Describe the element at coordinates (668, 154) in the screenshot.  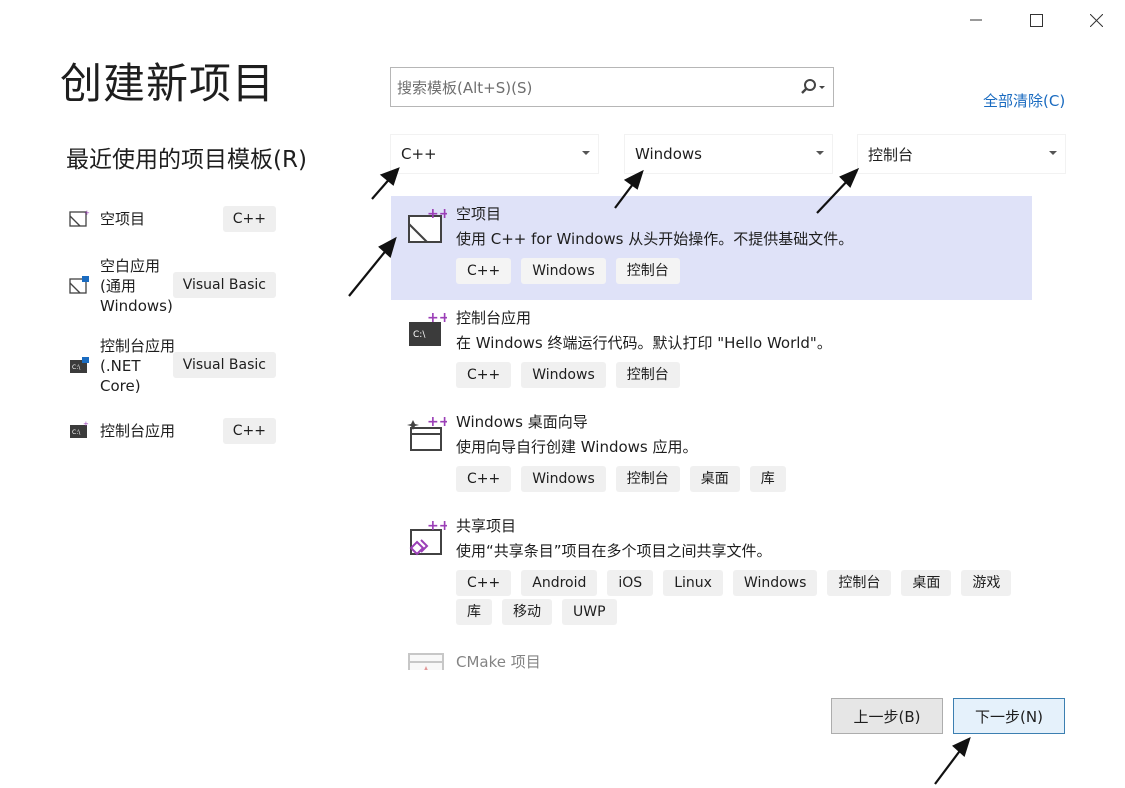
I see `platform-filter-value: Windows` at that location.